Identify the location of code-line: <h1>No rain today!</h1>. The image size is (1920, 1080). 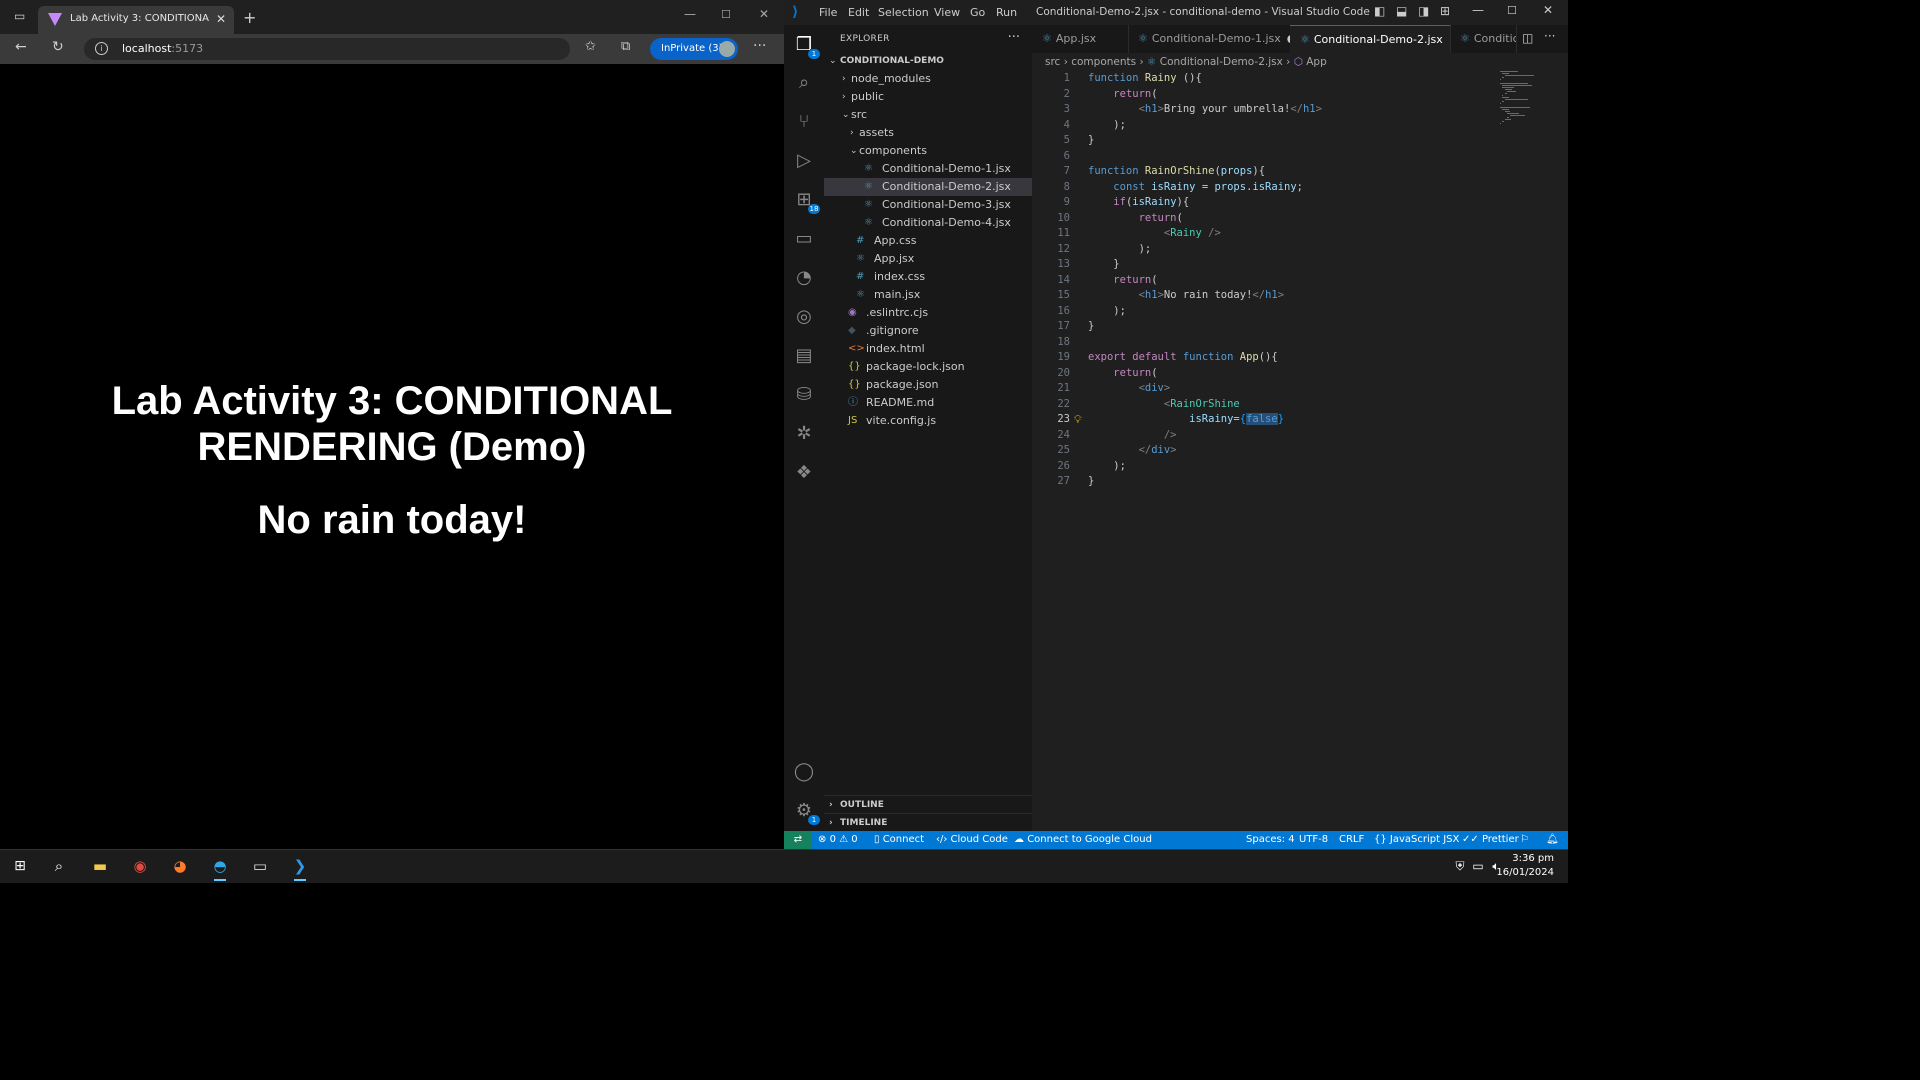
(1186, 295).